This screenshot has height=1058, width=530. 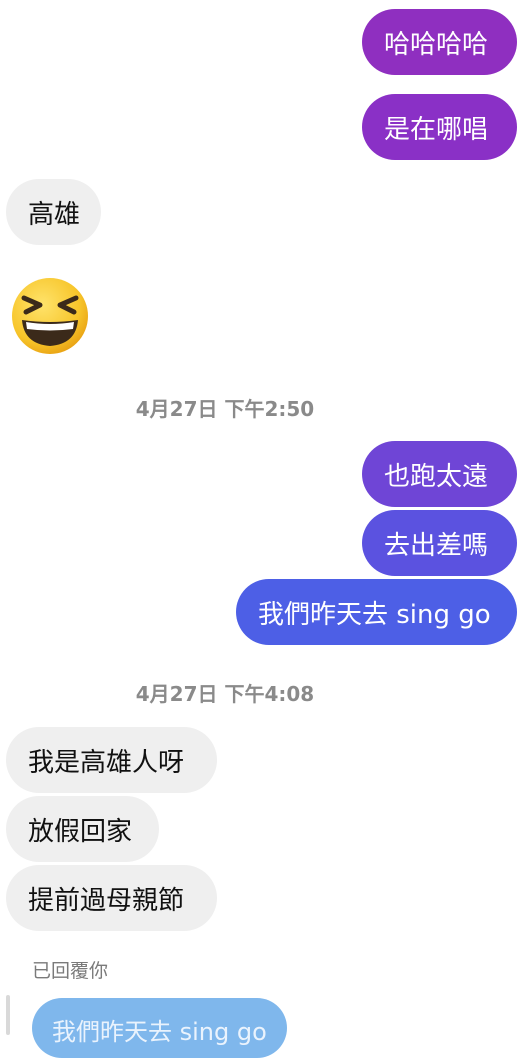 I want to click on quoted-message-text: 我們昨天去 sing go, so click(x=159, y=1032).